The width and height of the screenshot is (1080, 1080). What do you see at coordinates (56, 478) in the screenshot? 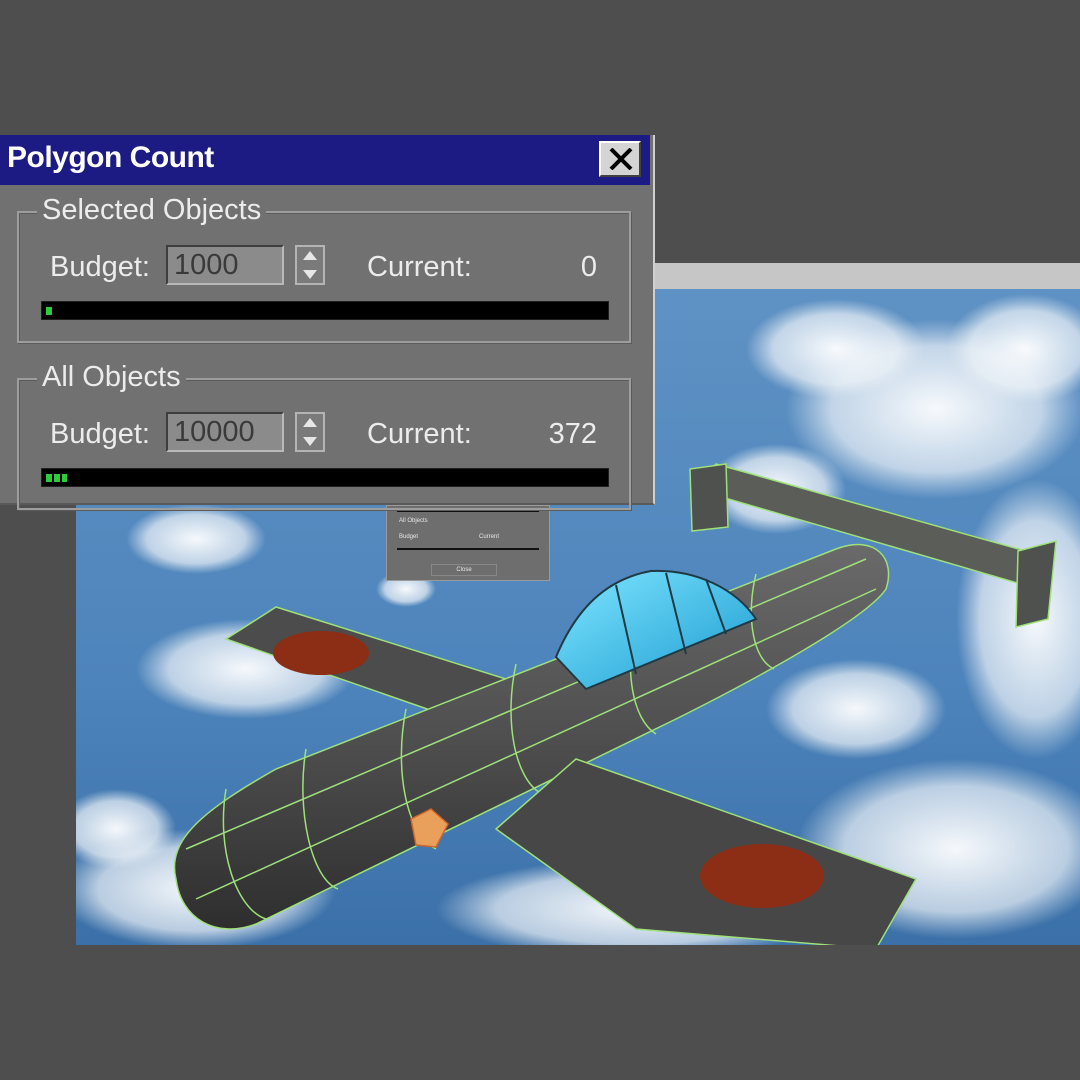
I see `all-meter-fill` at bounding box center [56, 478].